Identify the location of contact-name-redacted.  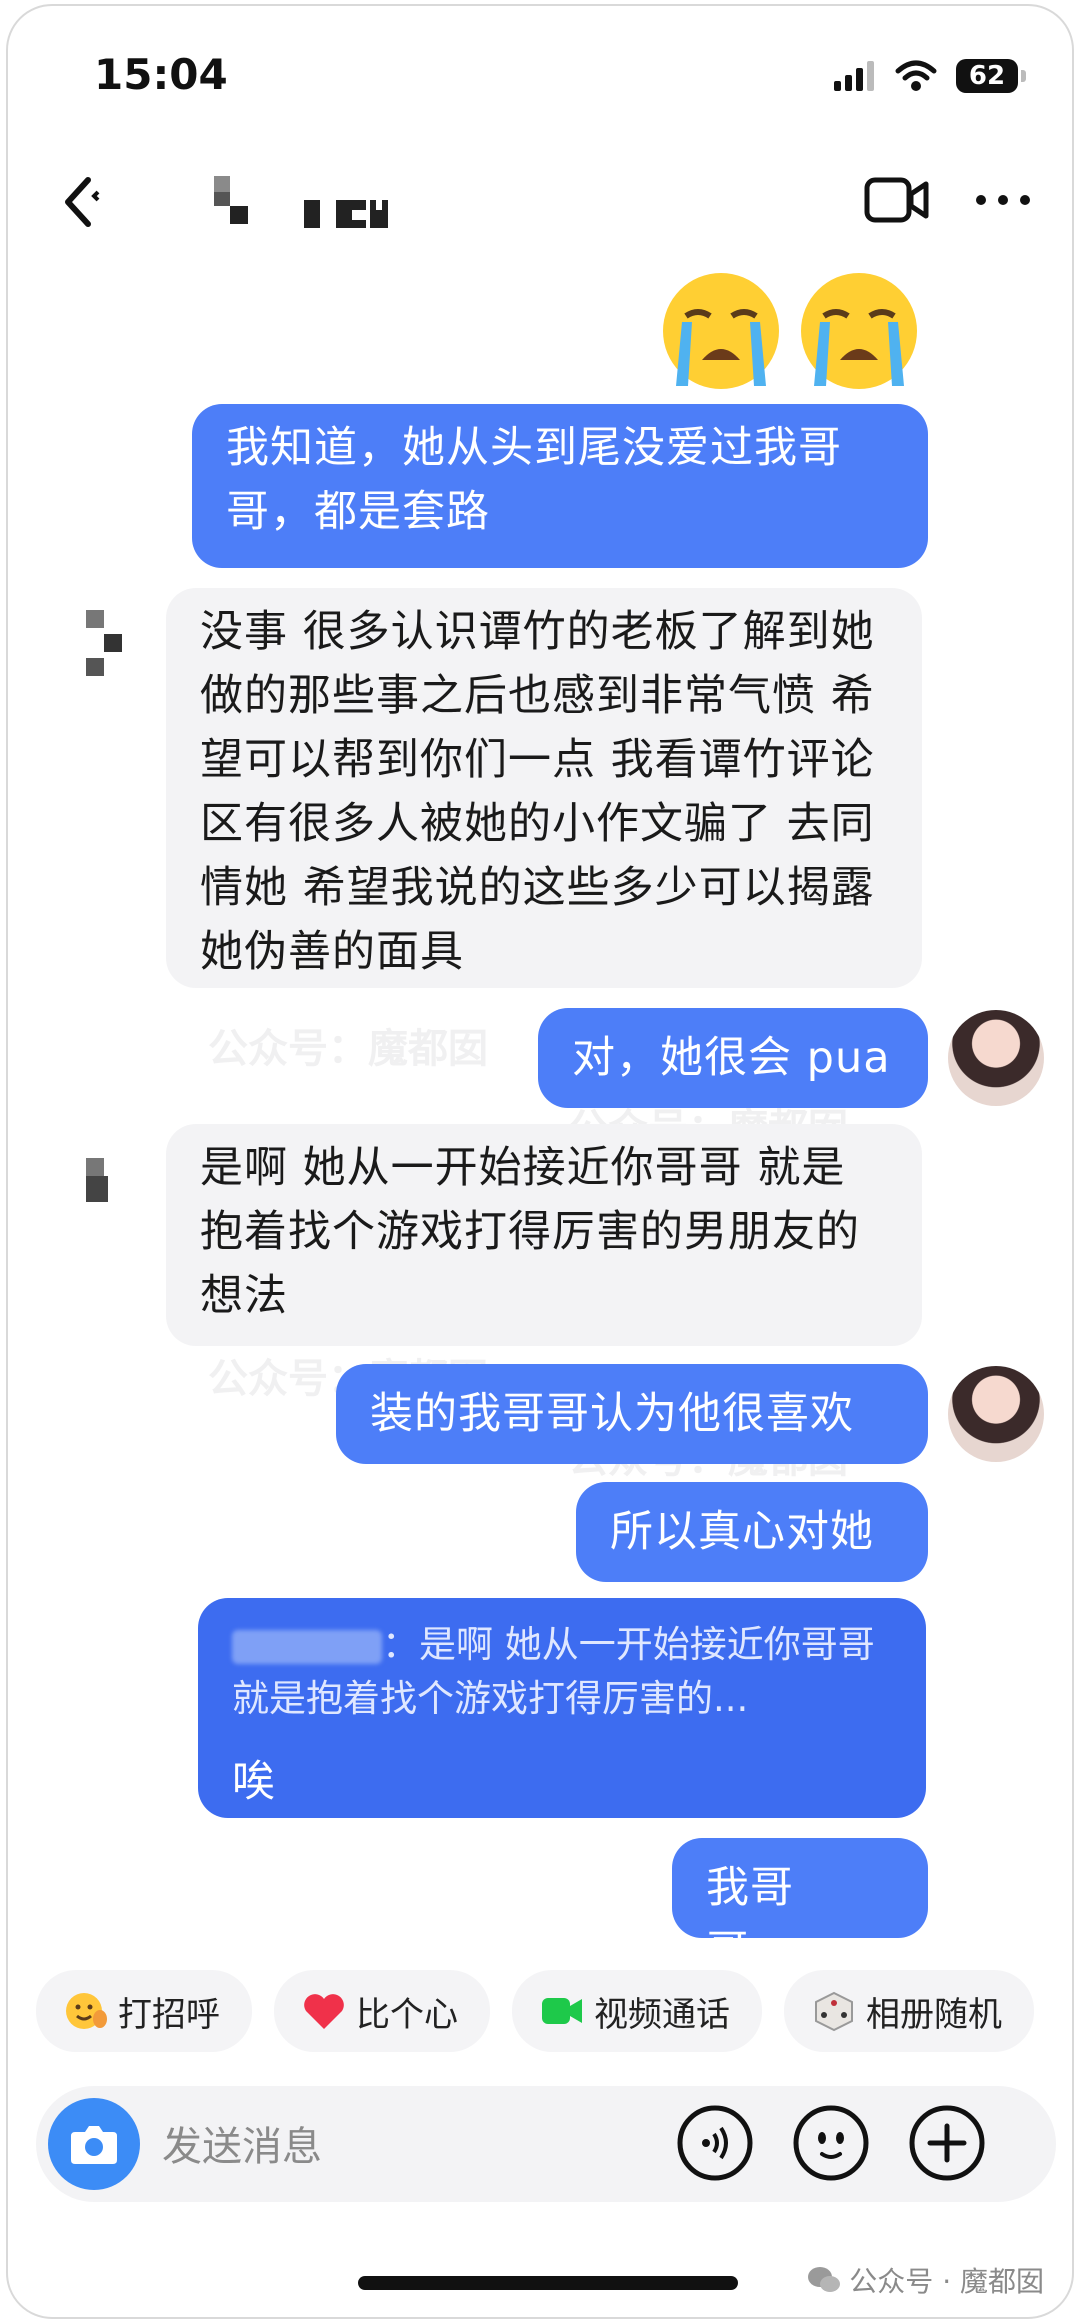
(313, 204).